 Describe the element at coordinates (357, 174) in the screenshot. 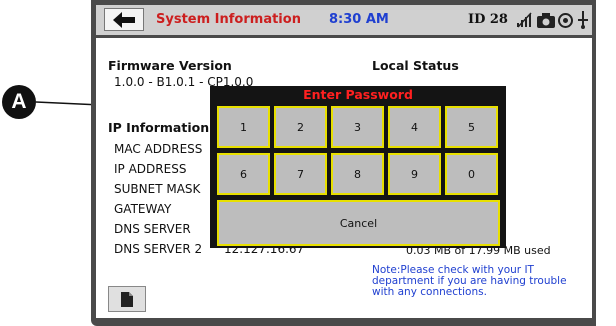

I see `keypad-key-8: 8` at that location.